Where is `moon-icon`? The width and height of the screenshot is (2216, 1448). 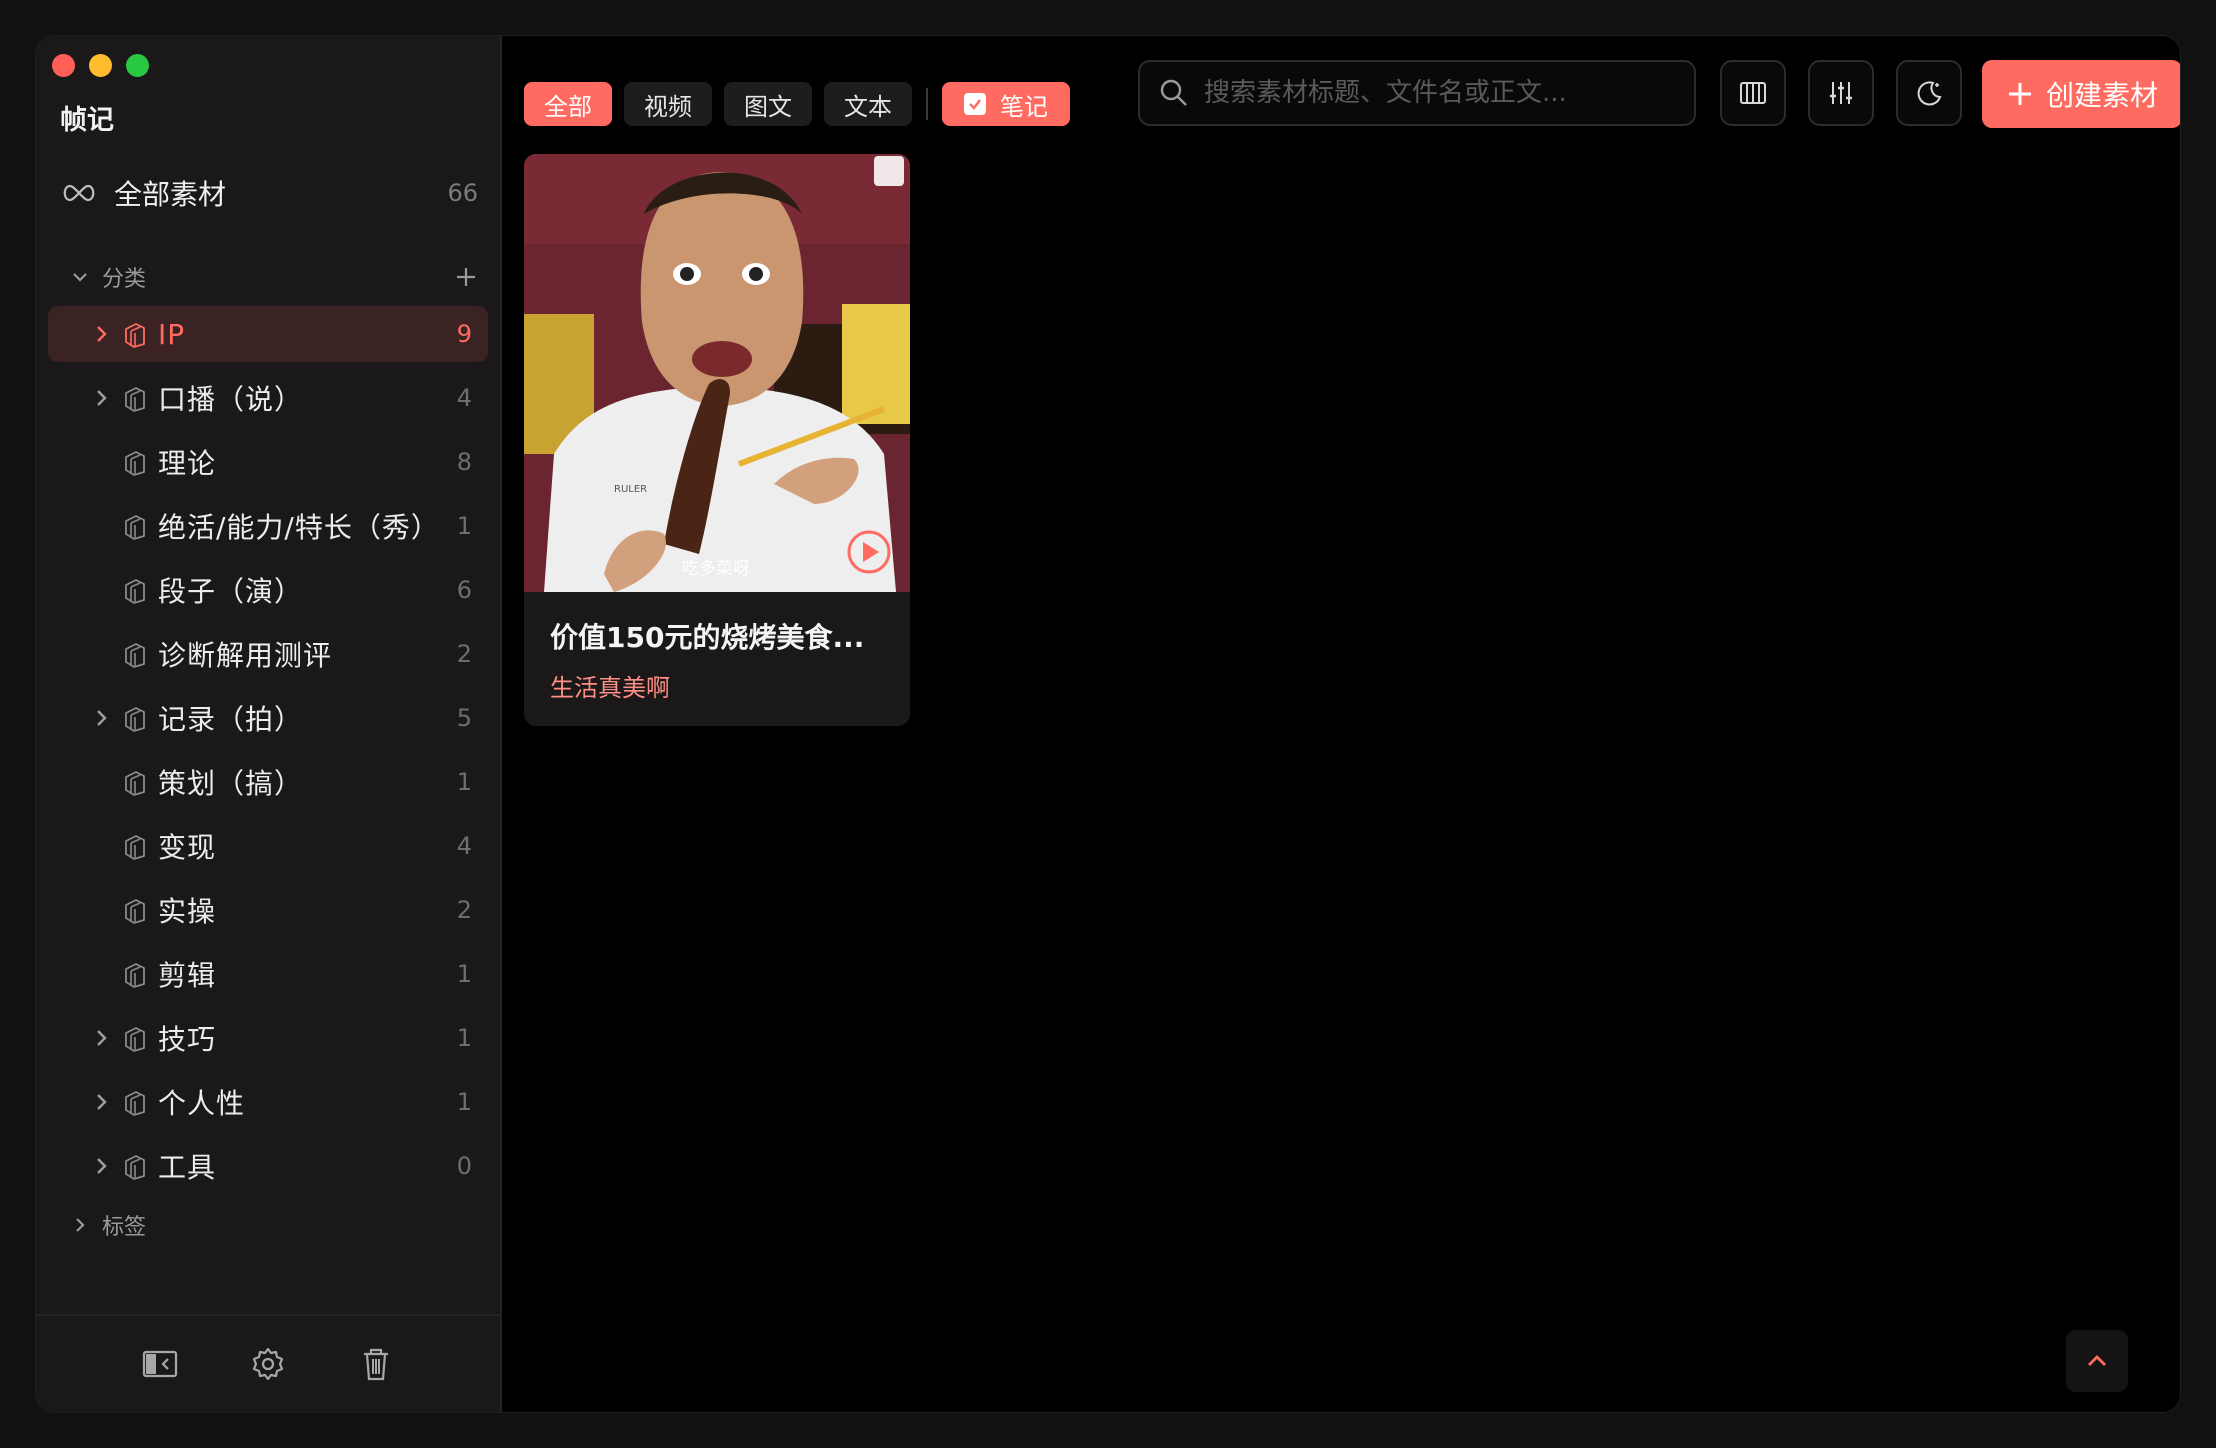
moon-icon is located at coordinates (1929, 93).